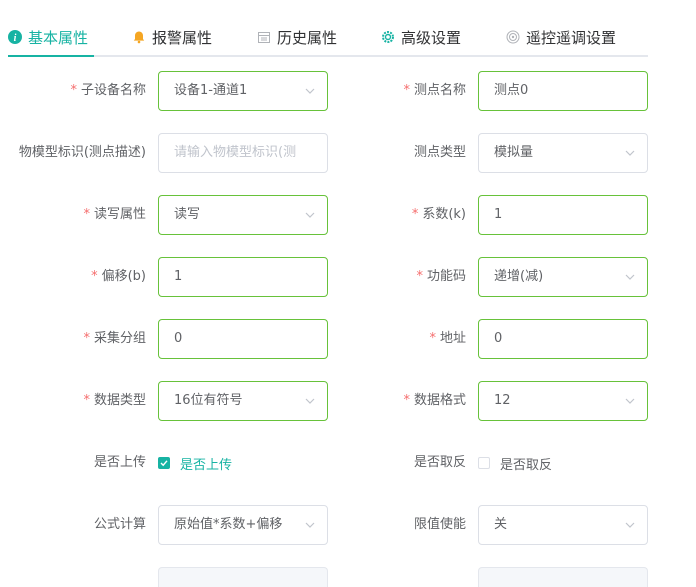  What do you see at coordinates (563, 215) in the screenshot?
I see `coefficient-input: 1` at bounding box center [563, 215].